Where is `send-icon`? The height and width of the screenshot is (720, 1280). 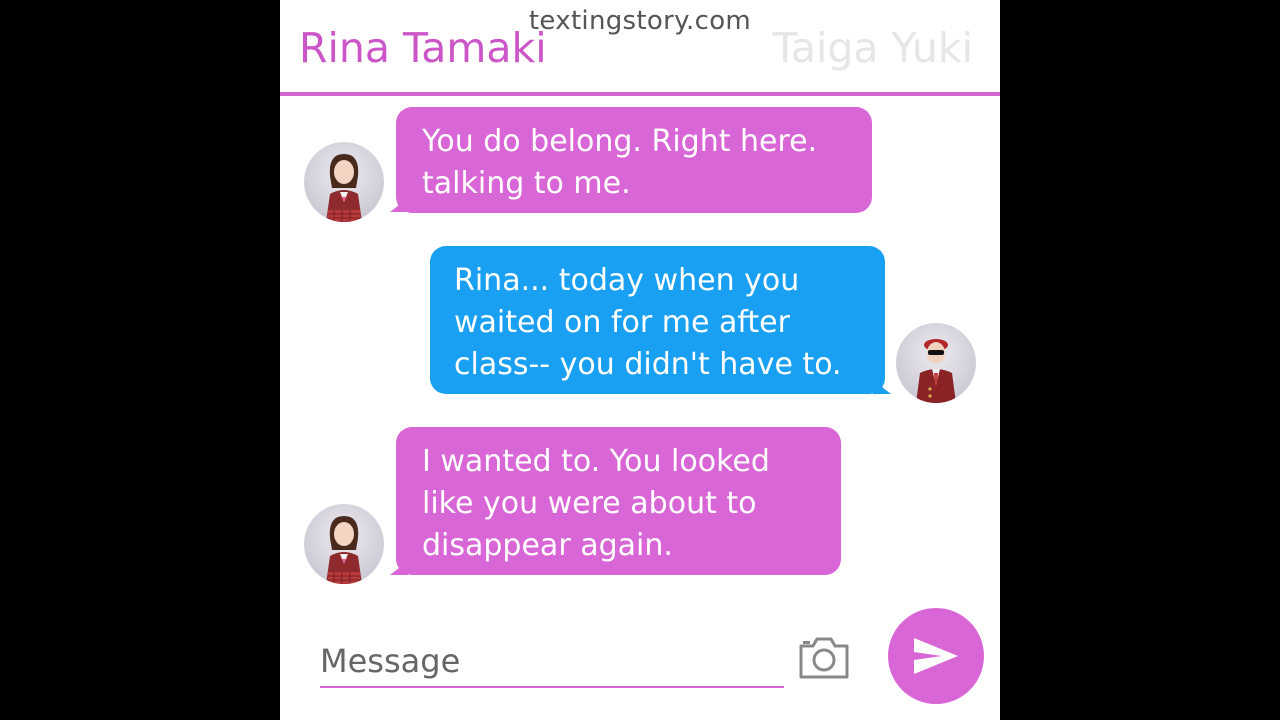 send-icon is located at coordinates (936, 656).